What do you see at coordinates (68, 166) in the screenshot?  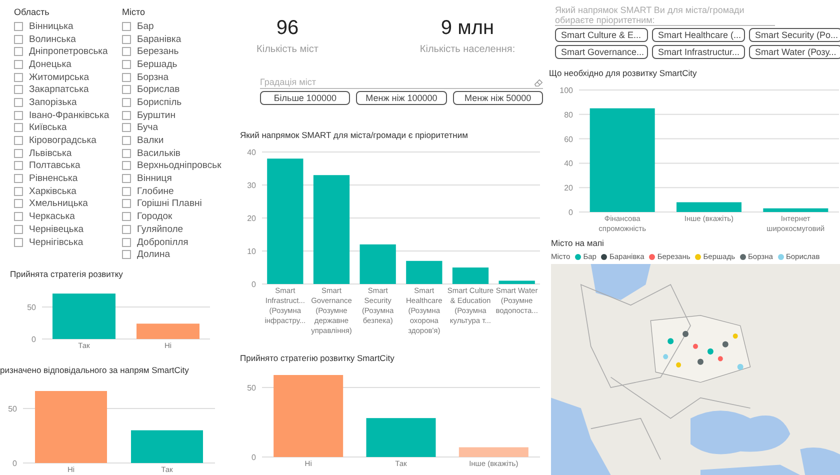 I see `checkbox-item: Полтавська` at bounding box center [68, 166].